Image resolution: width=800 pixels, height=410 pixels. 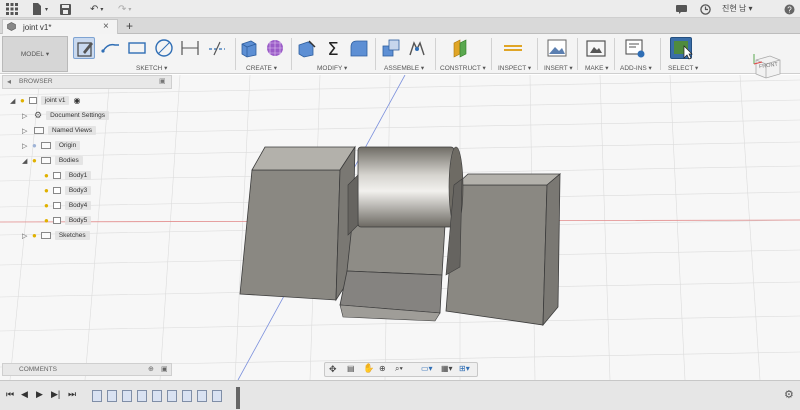 What do you see at coordinates (87, 369) in the screenshot?
I see `comments-panel-header: COMMENTS ⊕ ▣` at bounding box center [87, 369].